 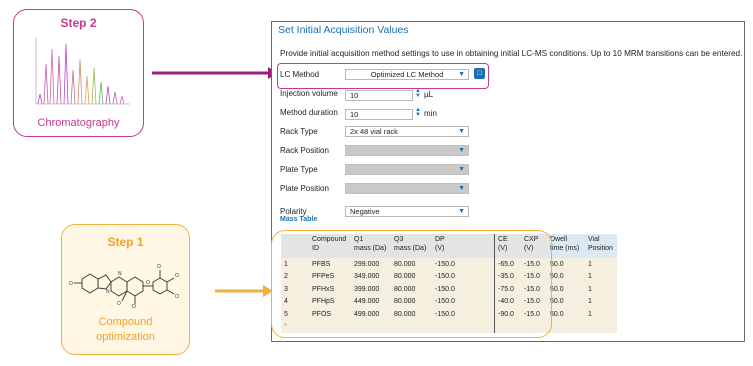 I want to click on step1-caption-line1: Compound, so click(x=125, y=322).